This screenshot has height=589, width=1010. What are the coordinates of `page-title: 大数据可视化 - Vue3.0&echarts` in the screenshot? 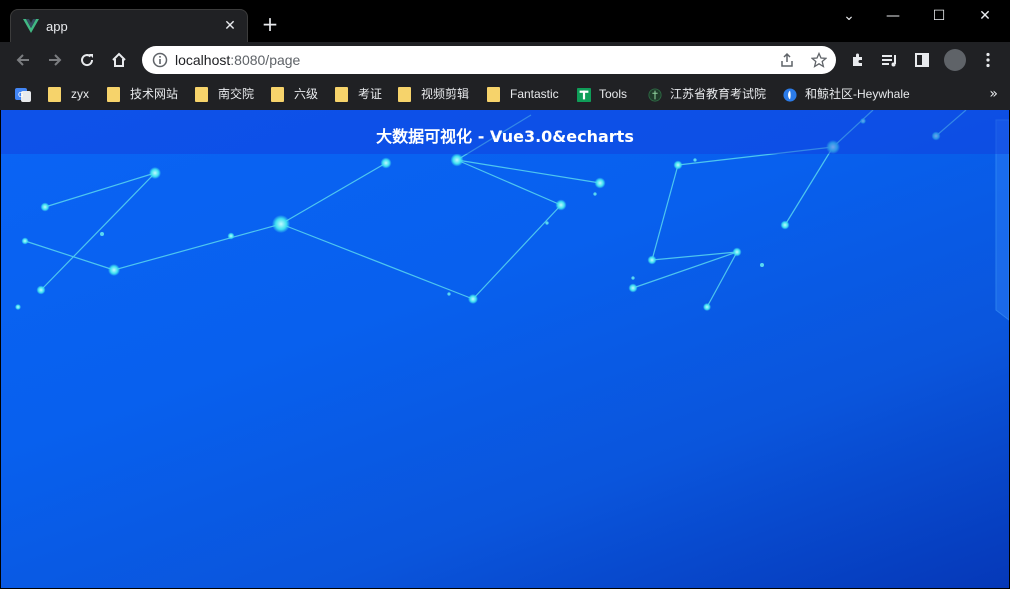 It's located at (505, 136).